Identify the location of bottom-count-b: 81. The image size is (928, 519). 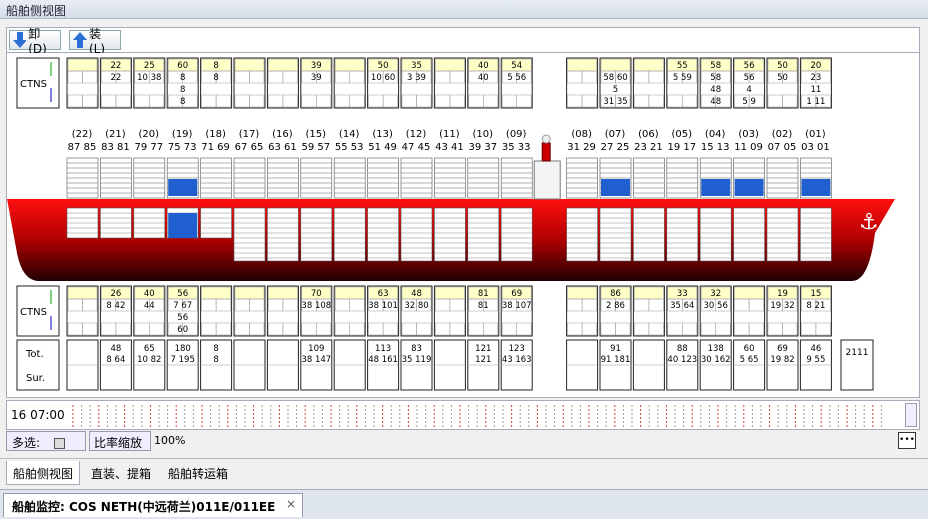
(483, 306).